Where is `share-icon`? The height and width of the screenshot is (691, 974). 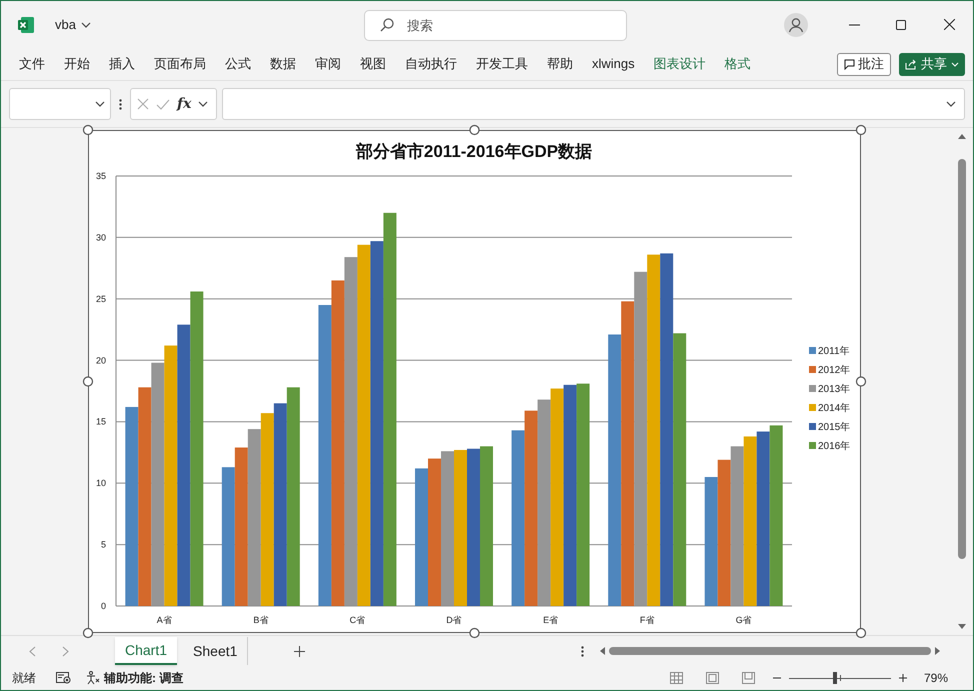 share-icon is located at coordinates (911, 64).